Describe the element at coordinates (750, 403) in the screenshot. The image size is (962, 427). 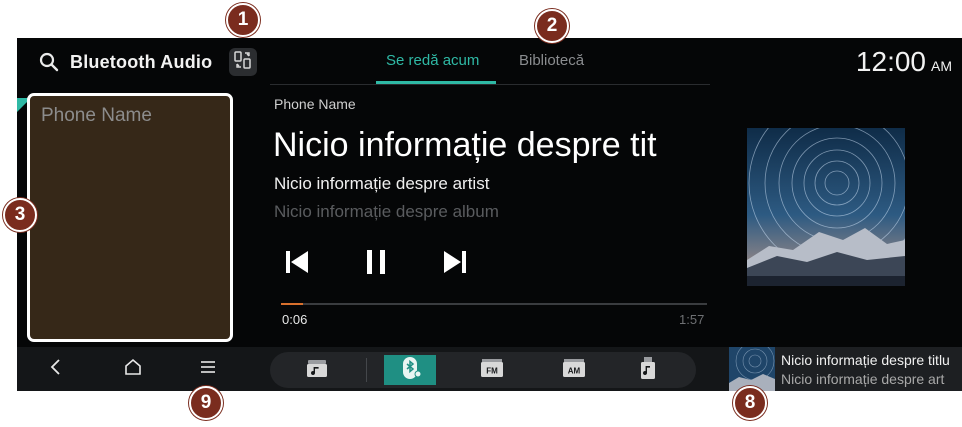
I see `callout-8: 8` at that location.